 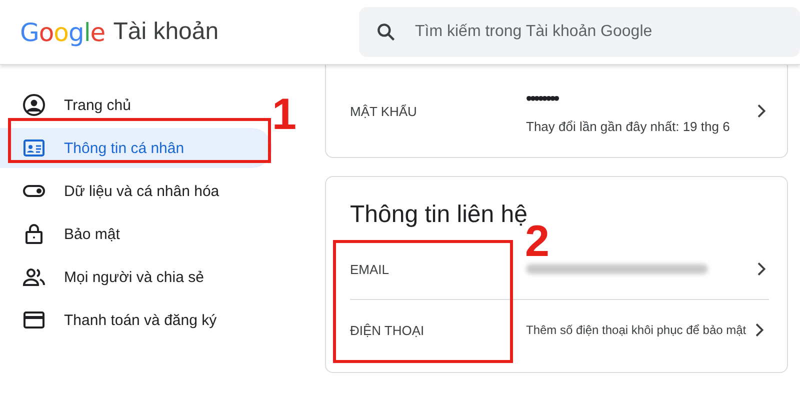 What do you see at coordinates (166, 32) in the screenshot?
I see `product-name: Tài khoản` at bounding box center [166, 32].